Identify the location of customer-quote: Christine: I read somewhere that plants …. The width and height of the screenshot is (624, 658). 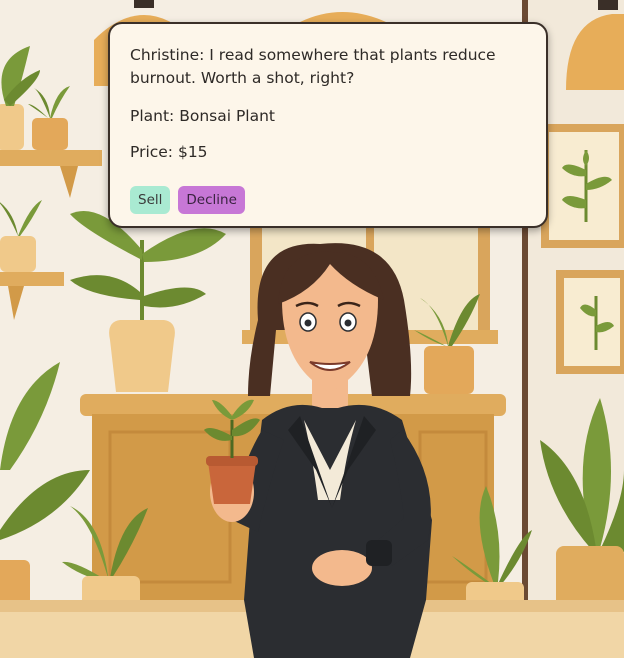
(313, 66).